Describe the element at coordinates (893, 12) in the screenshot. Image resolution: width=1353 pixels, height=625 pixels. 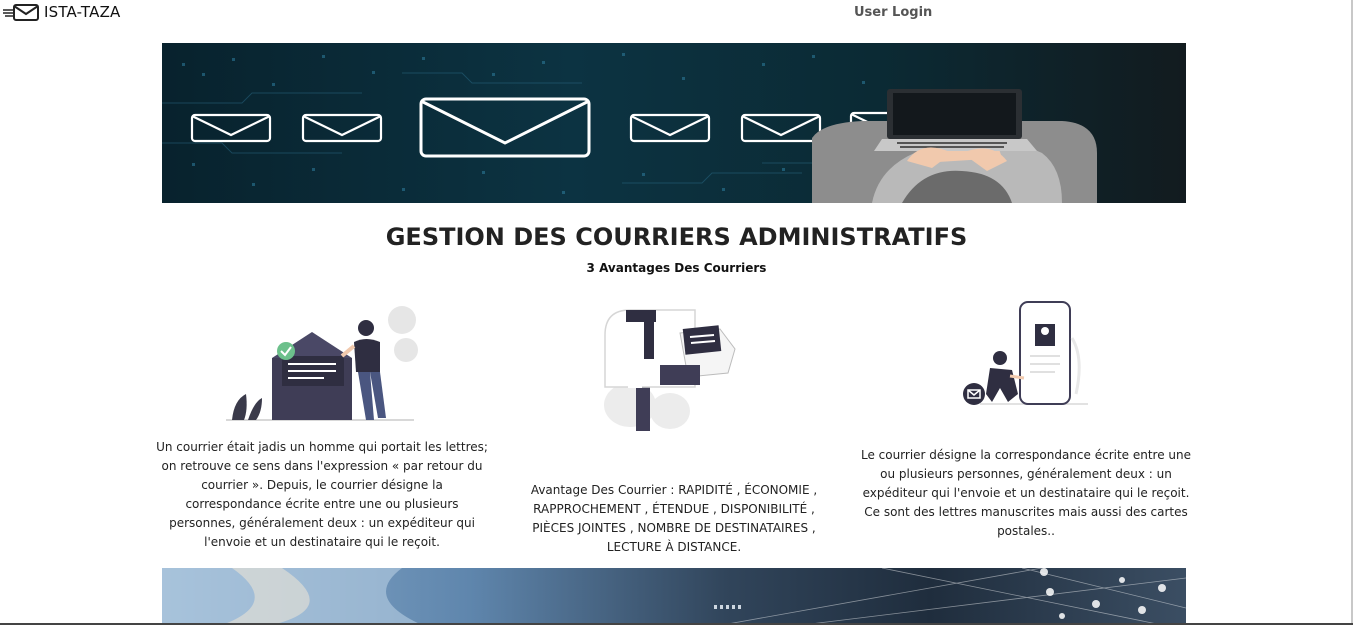
I see `user-login-link: User Login` at that location.